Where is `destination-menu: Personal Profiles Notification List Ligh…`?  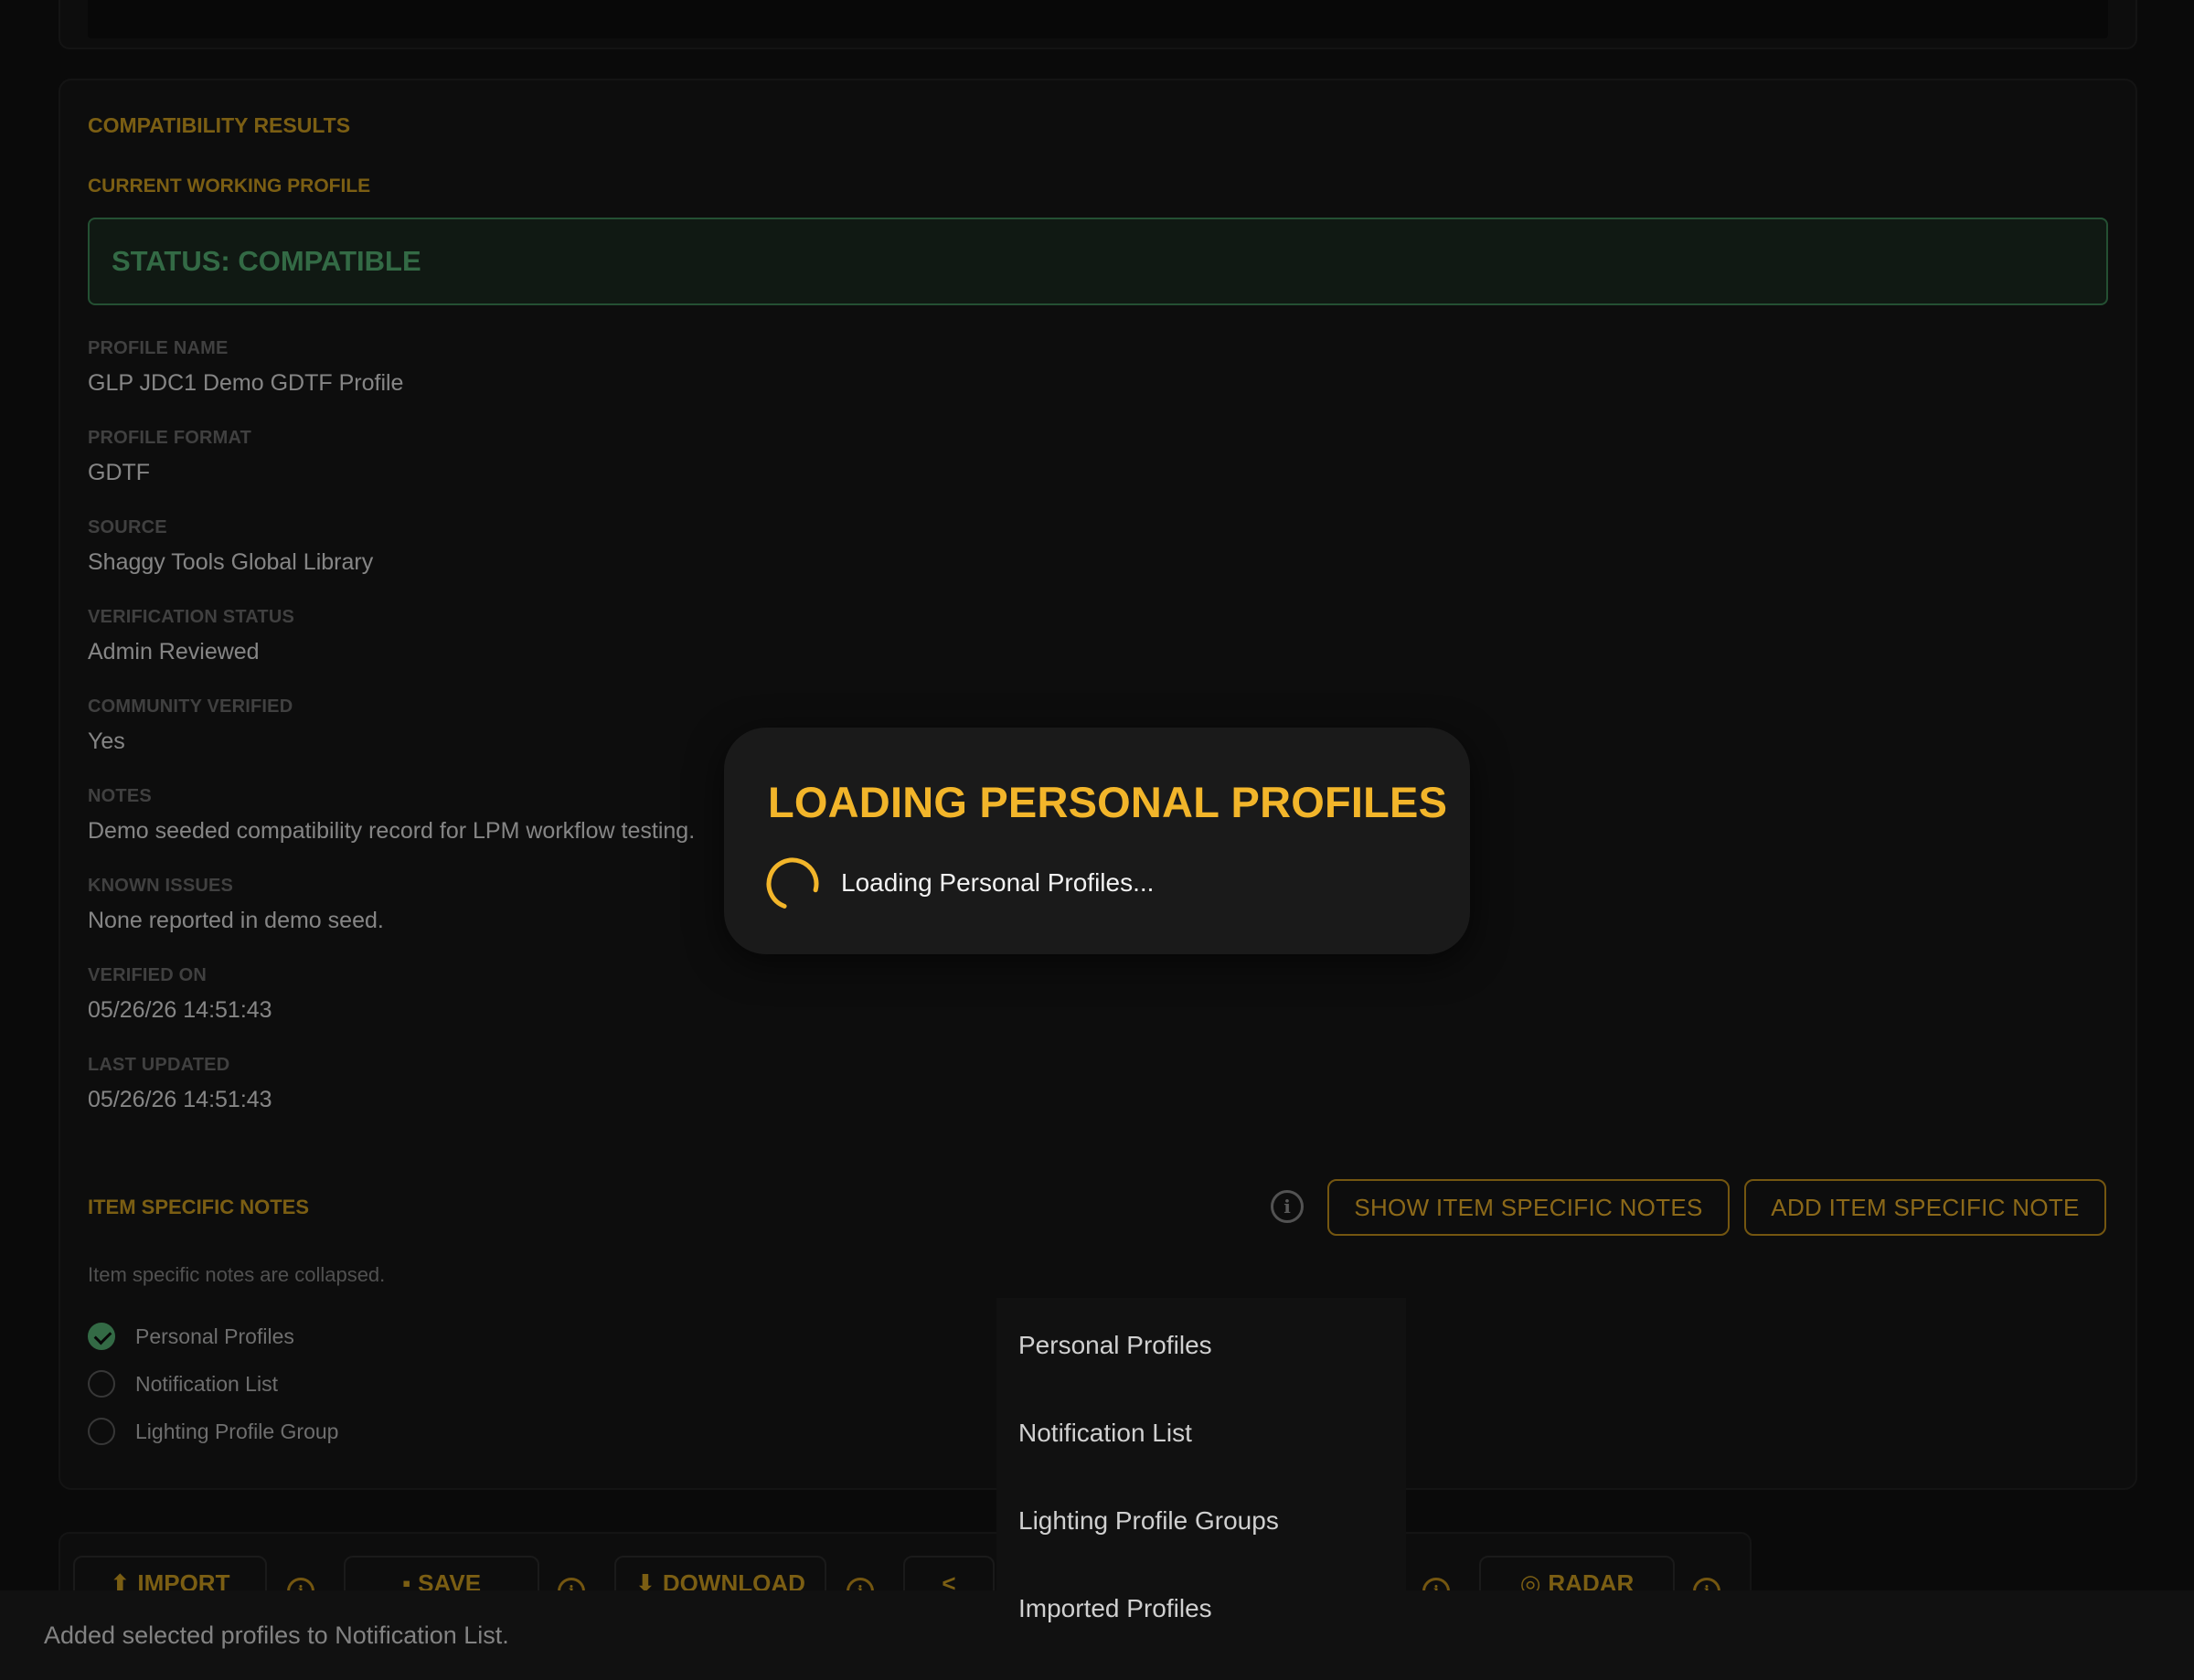 destination-menu: Personal Profiles Notification List Ligh… is located at coordinates (1201, 1460).